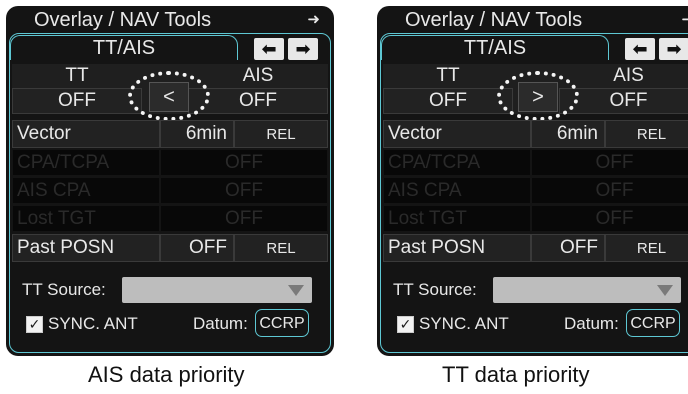 This screenshot has height=394, width=688. Describe the element at coordinates (516, 374) in the screenshot. I see `caption-right: TT data priority` at that location.